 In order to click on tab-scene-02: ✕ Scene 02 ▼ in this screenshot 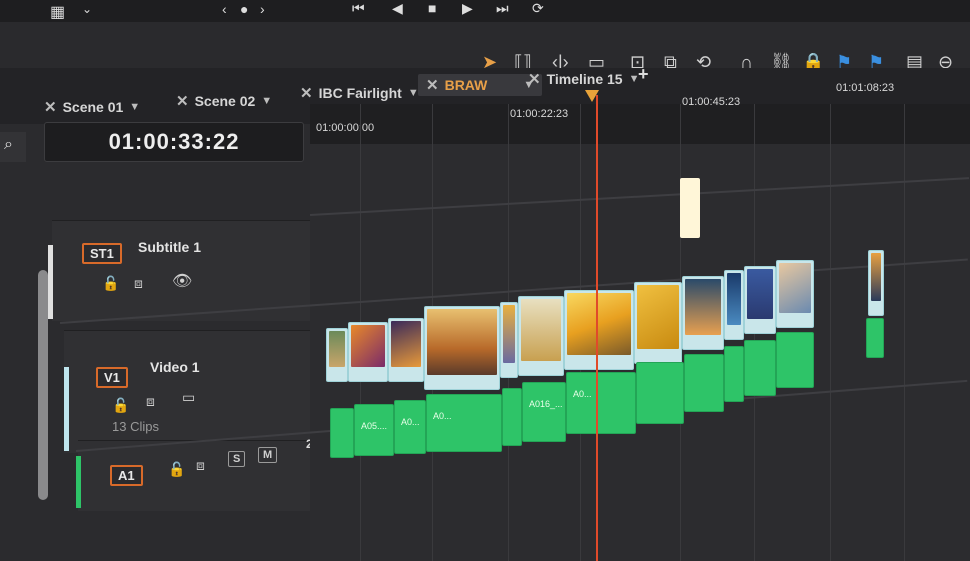, I will do `click(224, 101)`.